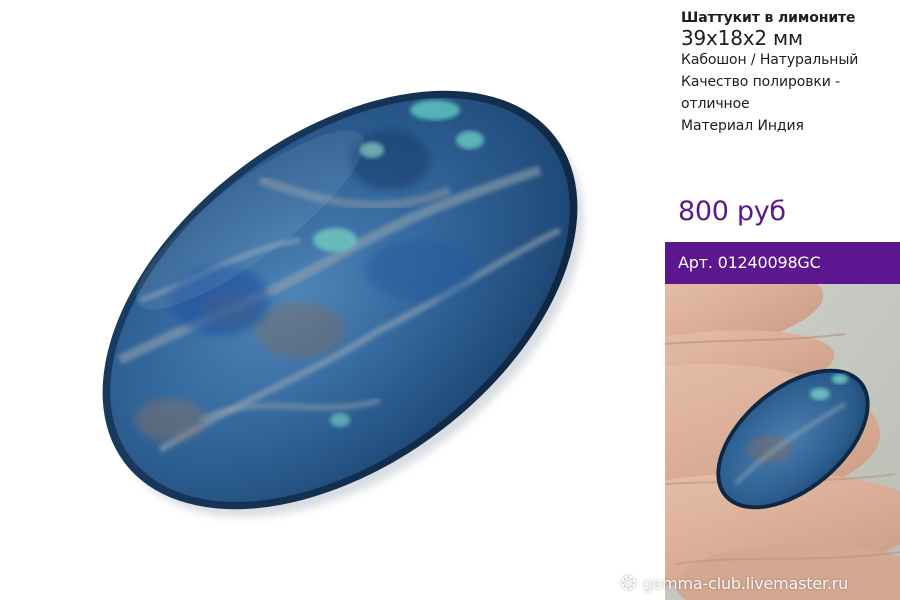 The width and height of the screenshot is (900, 600). What do you see at coordinates (745, 583) in the screenshot?
I see `watermark-text: gemma-club.livemaster.ru` at bounding box center [745, 583].